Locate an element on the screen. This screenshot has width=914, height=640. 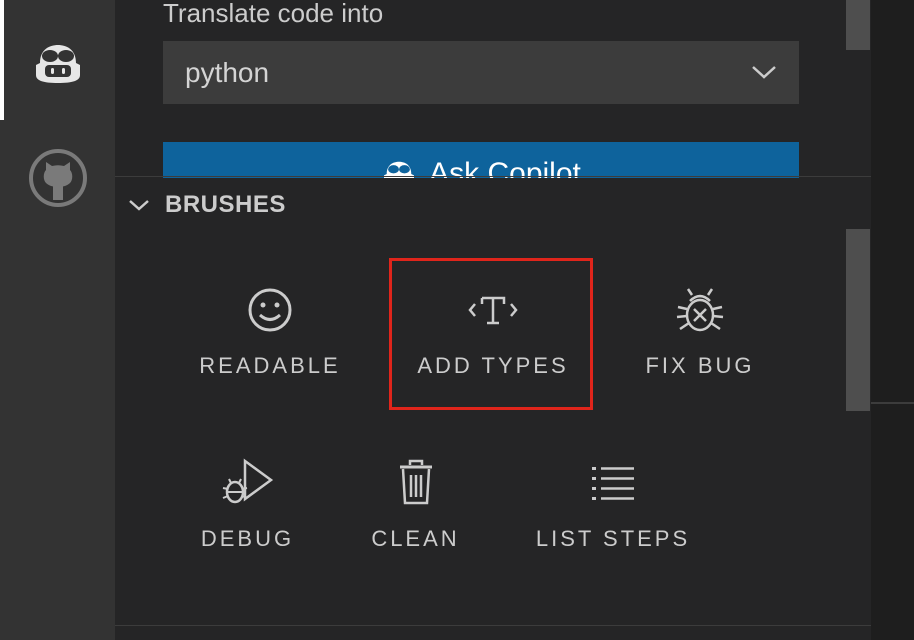
highlight-annotation is located at coordinates (491, 334).